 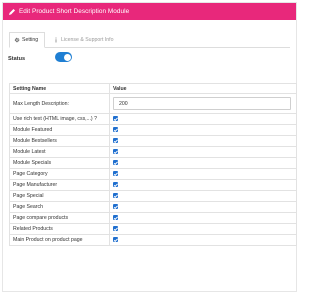 What do you see at coordinates (87, 40) in the screenshot?
I see `tab-license-support-label: License & Support Info` at bounding box center [87, 40].